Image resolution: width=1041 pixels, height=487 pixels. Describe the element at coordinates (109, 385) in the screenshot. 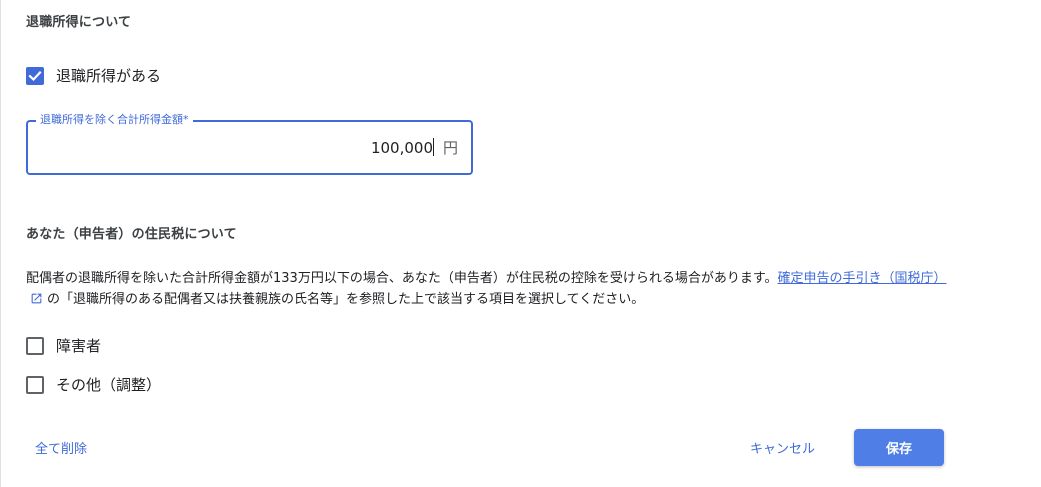

I see `other-adjustment-label: その他（調整）` at that location.